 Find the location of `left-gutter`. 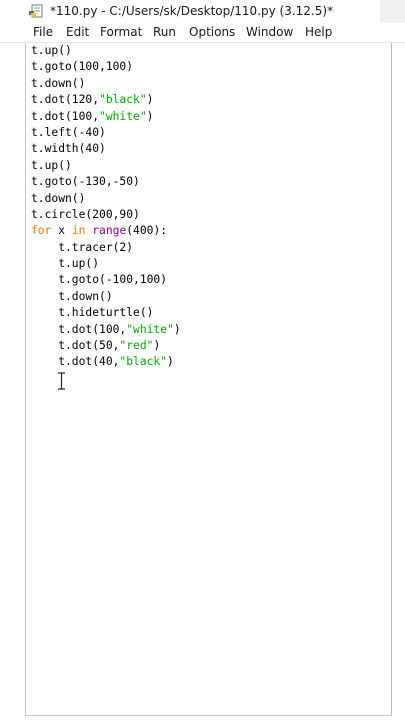

left-gutter is located at coordinates (12, 381).